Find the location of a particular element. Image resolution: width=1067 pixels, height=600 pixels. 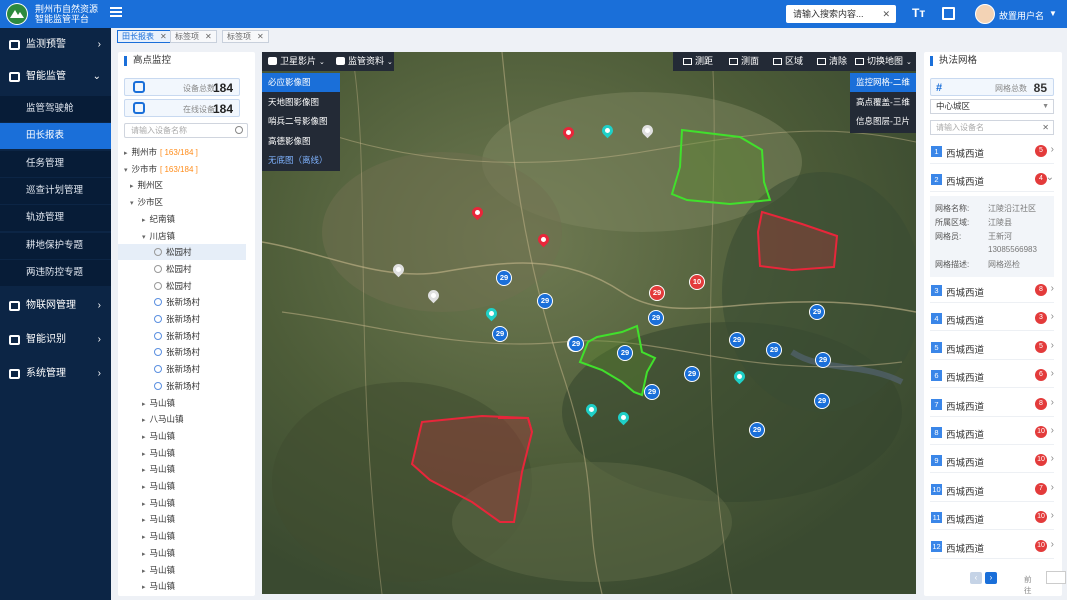

map-mode-option: 信息图层-卫片 is located at coordinates (883, 121).